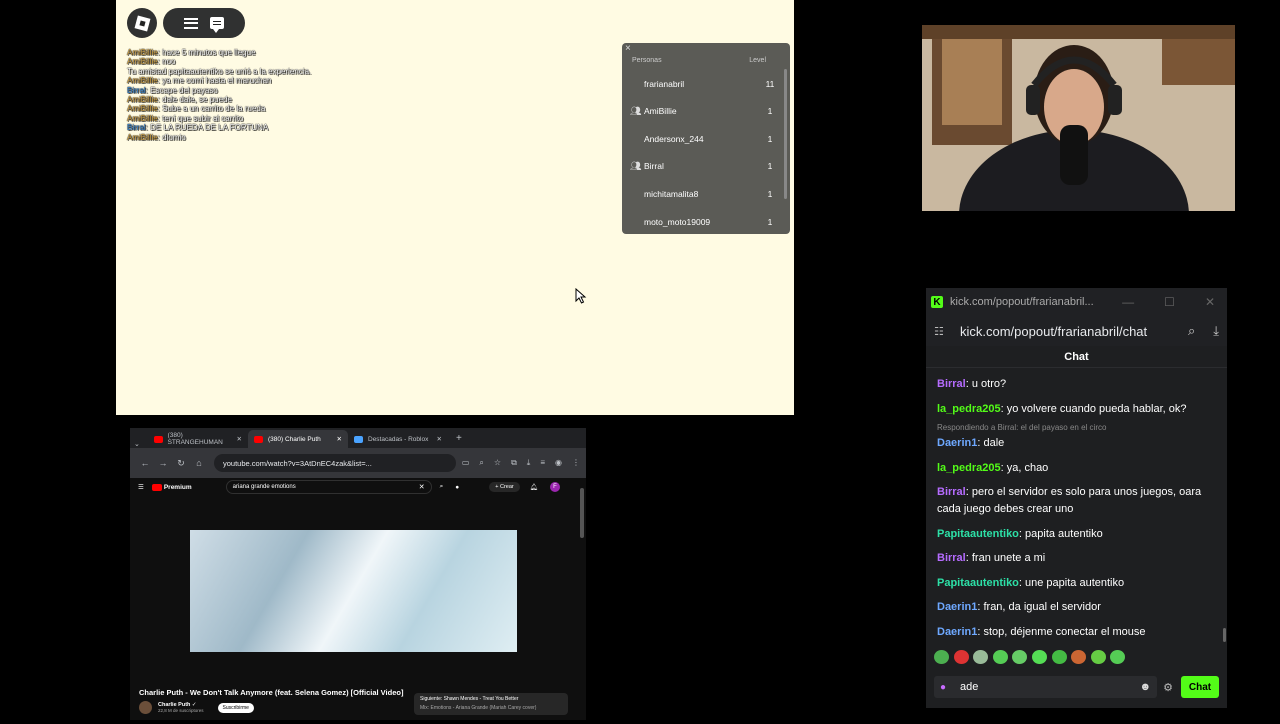 The height and width of the screenshot is (724, 1280). Describe the element at coordinates (141, 444) in the screenshot. I see `tab-search-icon: ⌄` at that location.